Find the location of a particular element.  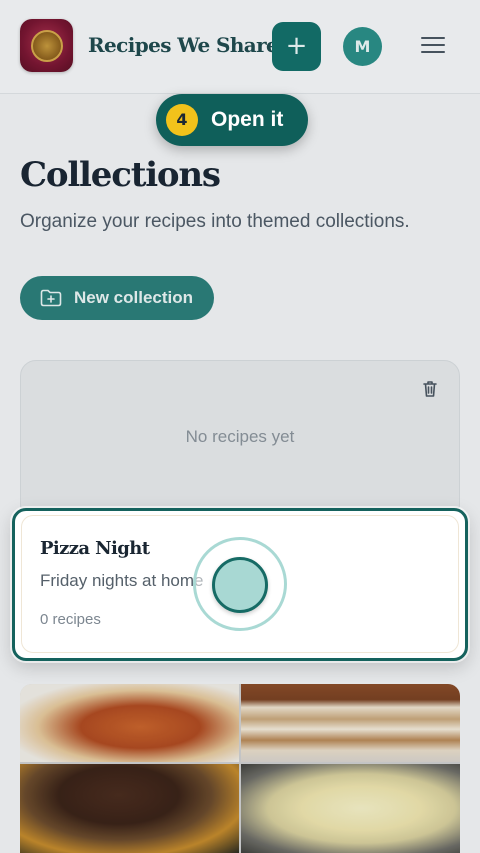

app-header: Recipes We Share + M is located at coordinates (240, 47).